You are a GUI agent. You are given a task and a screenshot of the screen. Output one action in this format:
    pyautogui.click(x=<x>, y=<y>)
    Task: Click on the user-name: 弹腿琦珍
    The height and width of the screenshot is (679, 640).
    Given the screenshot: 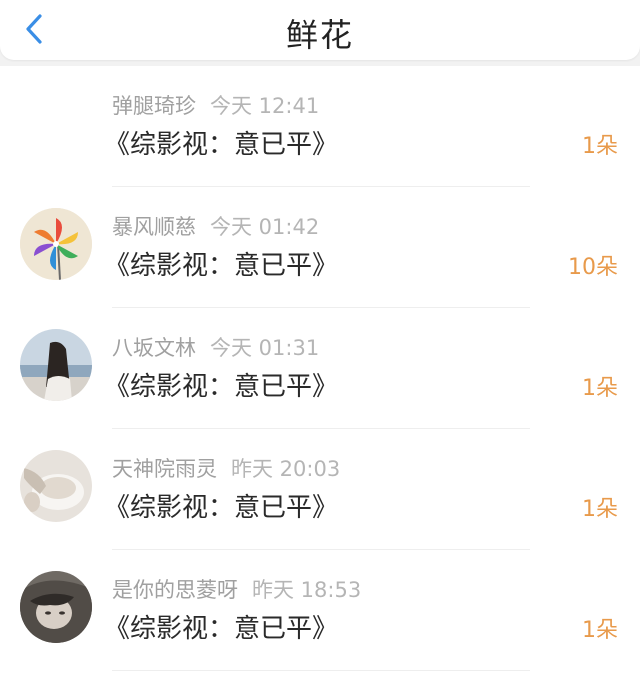 What is the action you would take?
    pyautogui.click(x=154, y=106)
    